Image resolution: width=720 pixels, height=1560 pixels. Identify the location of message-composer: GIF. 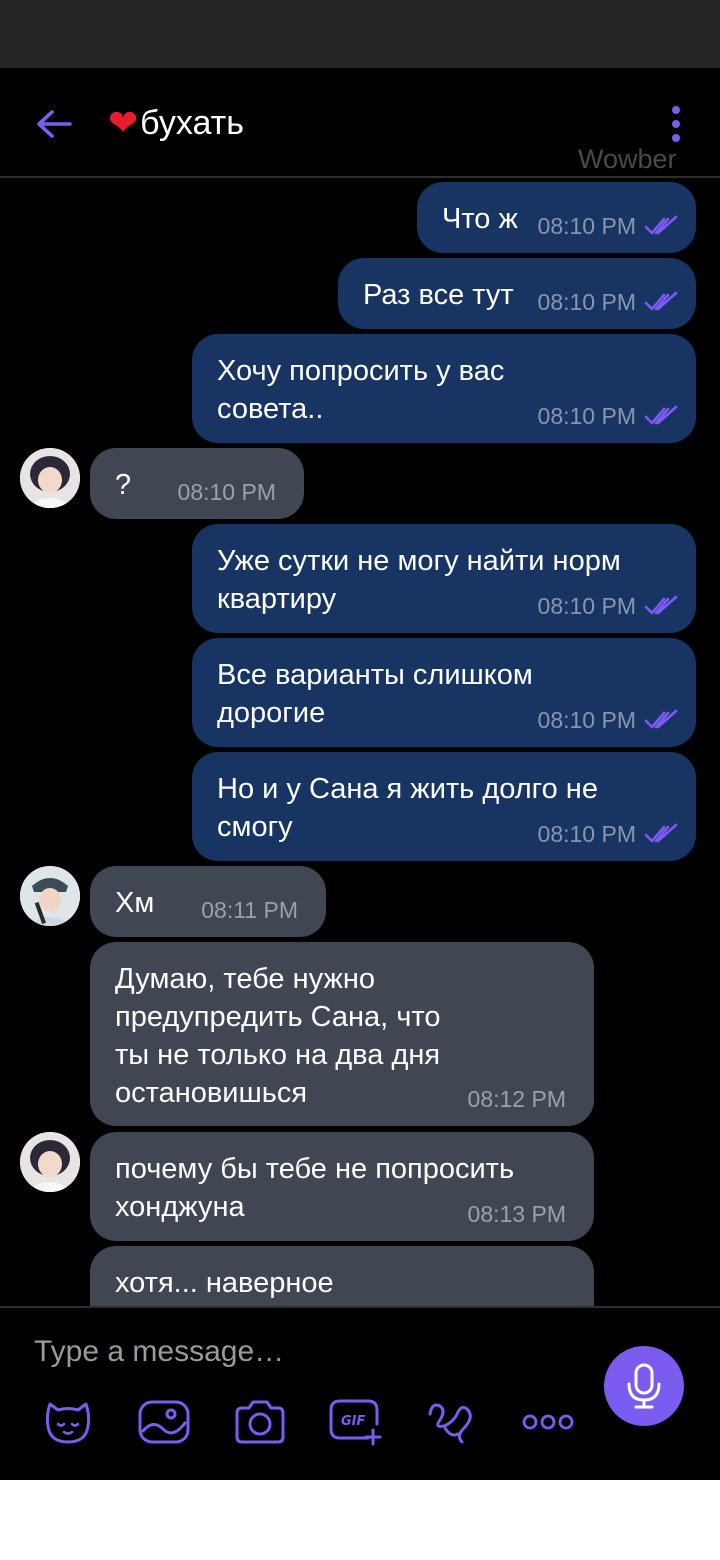
(360, 1393).